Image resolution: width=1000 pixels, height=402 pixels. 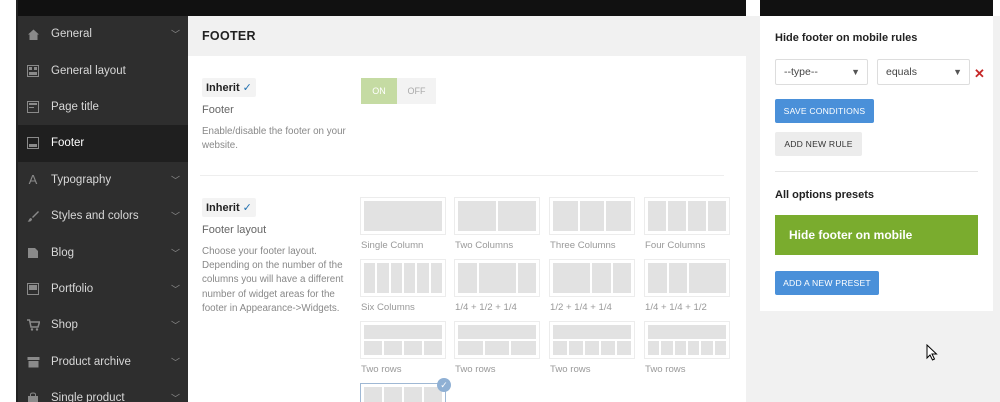 What do you see at coordinates (876, 235) in the screenshot?
I see `preset-hide-footer-on-mobile: Hide footer on mobile` at bounding box center [876, 235].